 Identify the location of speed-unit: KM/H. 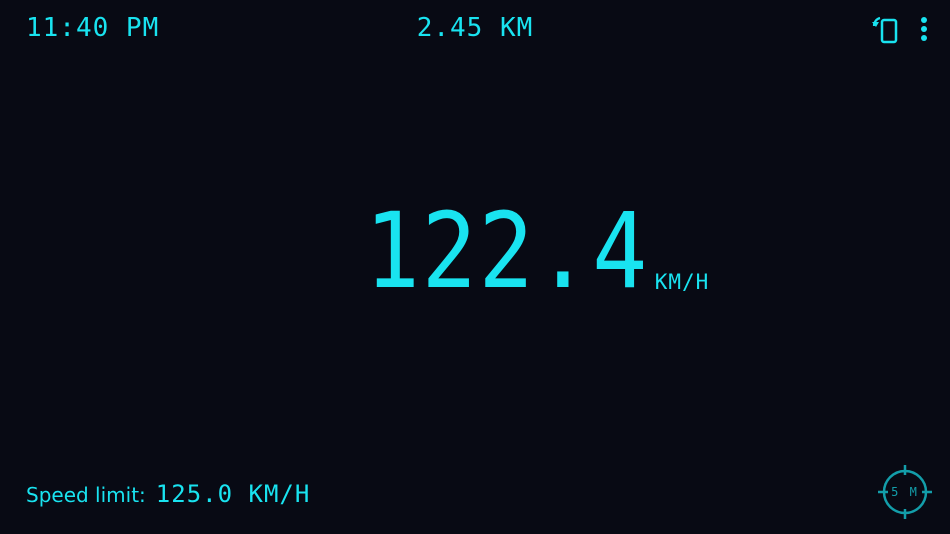
(682, 282).